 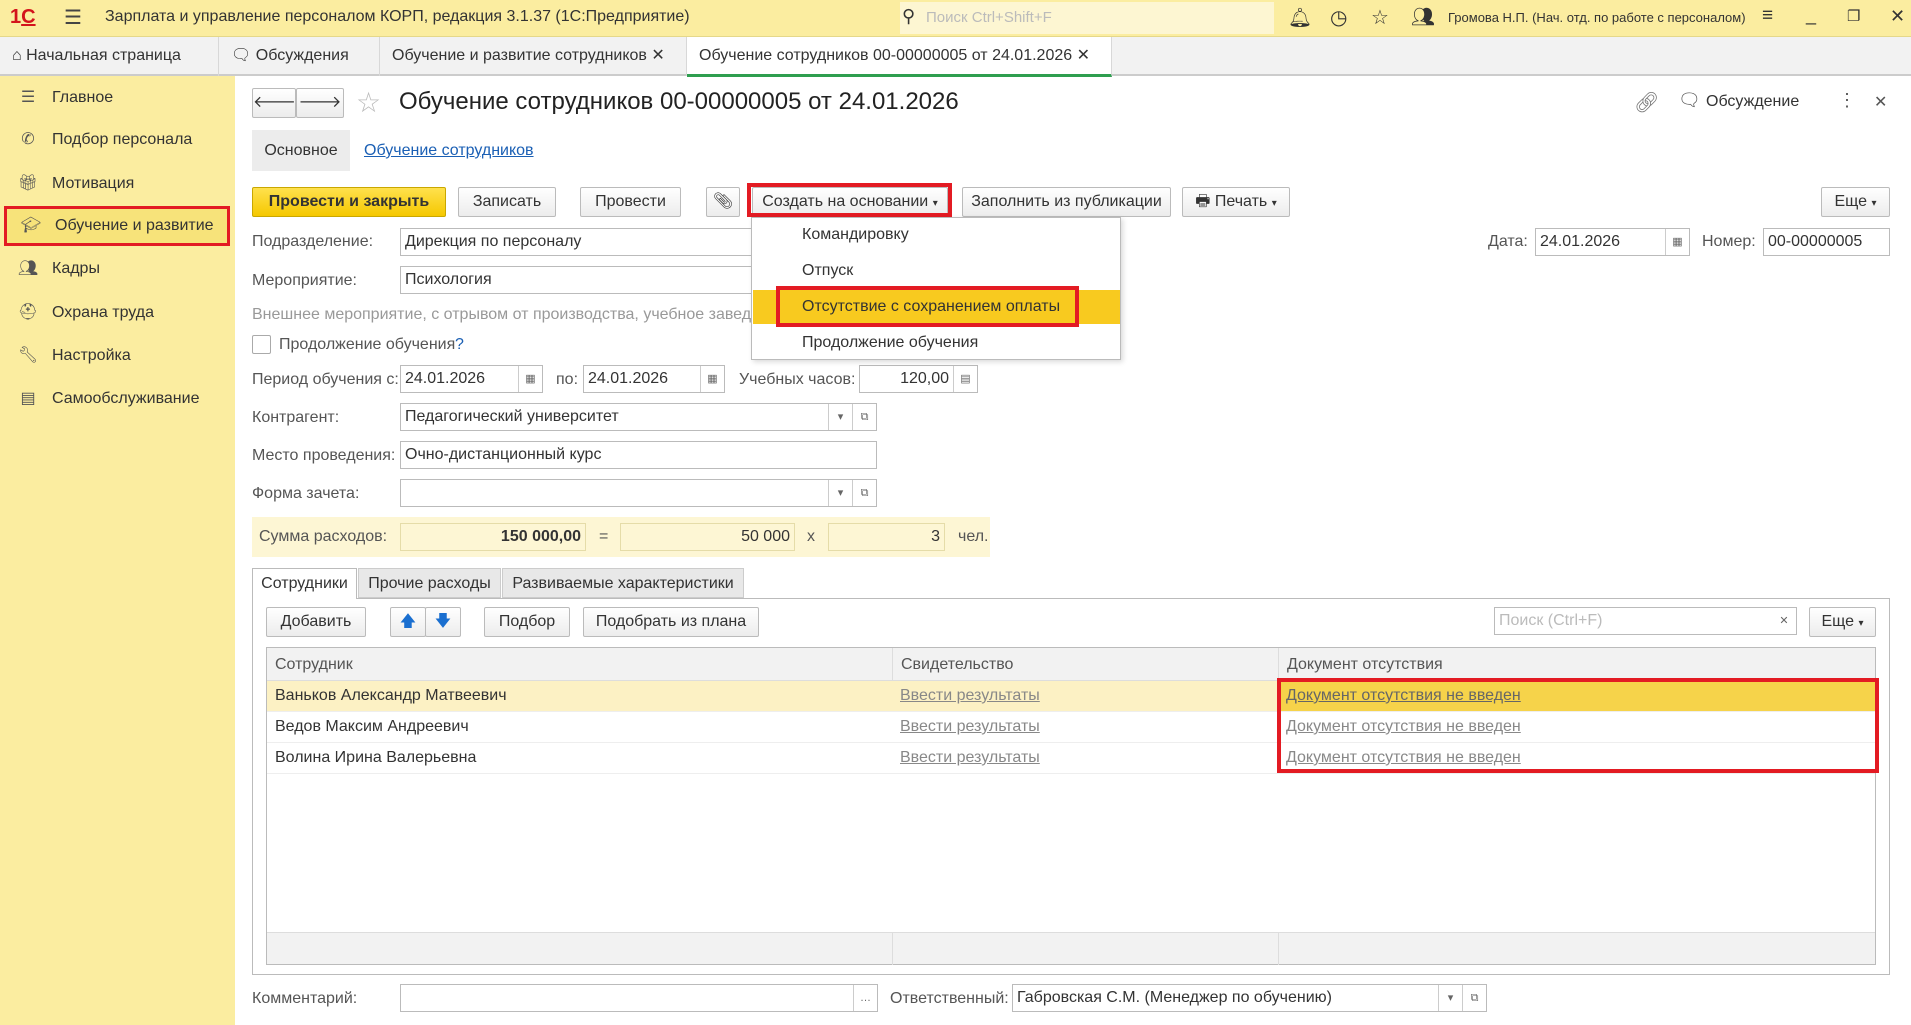 What do you see at coordinates (117, 269) in the screenshot?
I see `sidebar-item-hr: 👥︎ Кадры` at bounding box center [117, 269].